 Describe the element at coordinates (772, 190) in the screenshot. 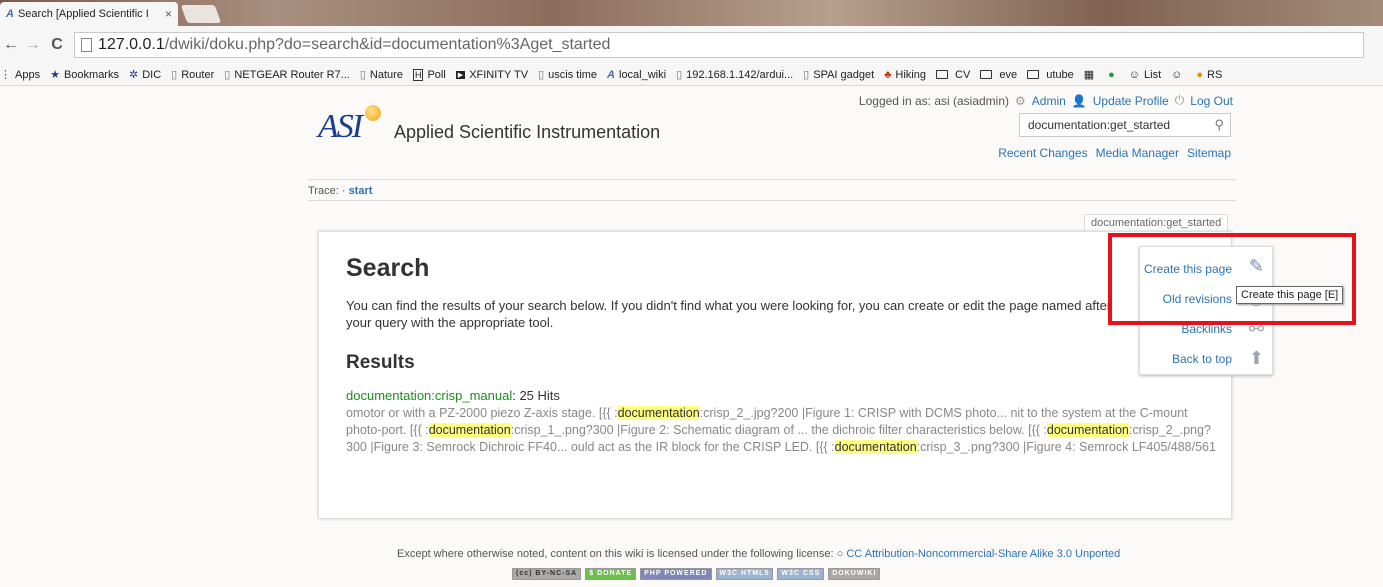

I see `breadcrumb: Trace: · start` at that location.